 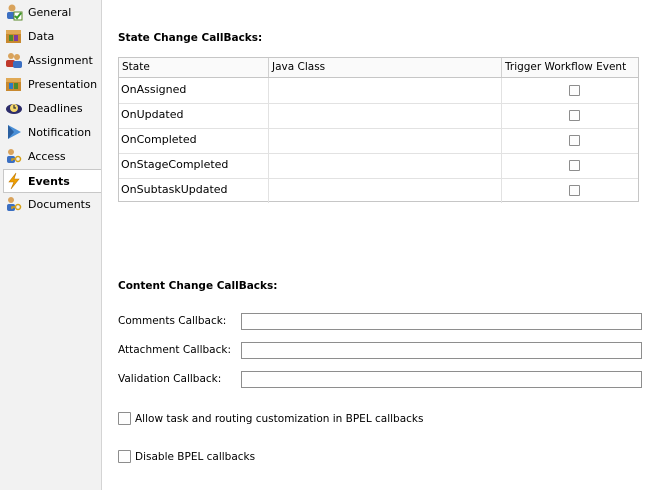 I want to click on state-cell: OnAssigned, so click(x=154, y=89).